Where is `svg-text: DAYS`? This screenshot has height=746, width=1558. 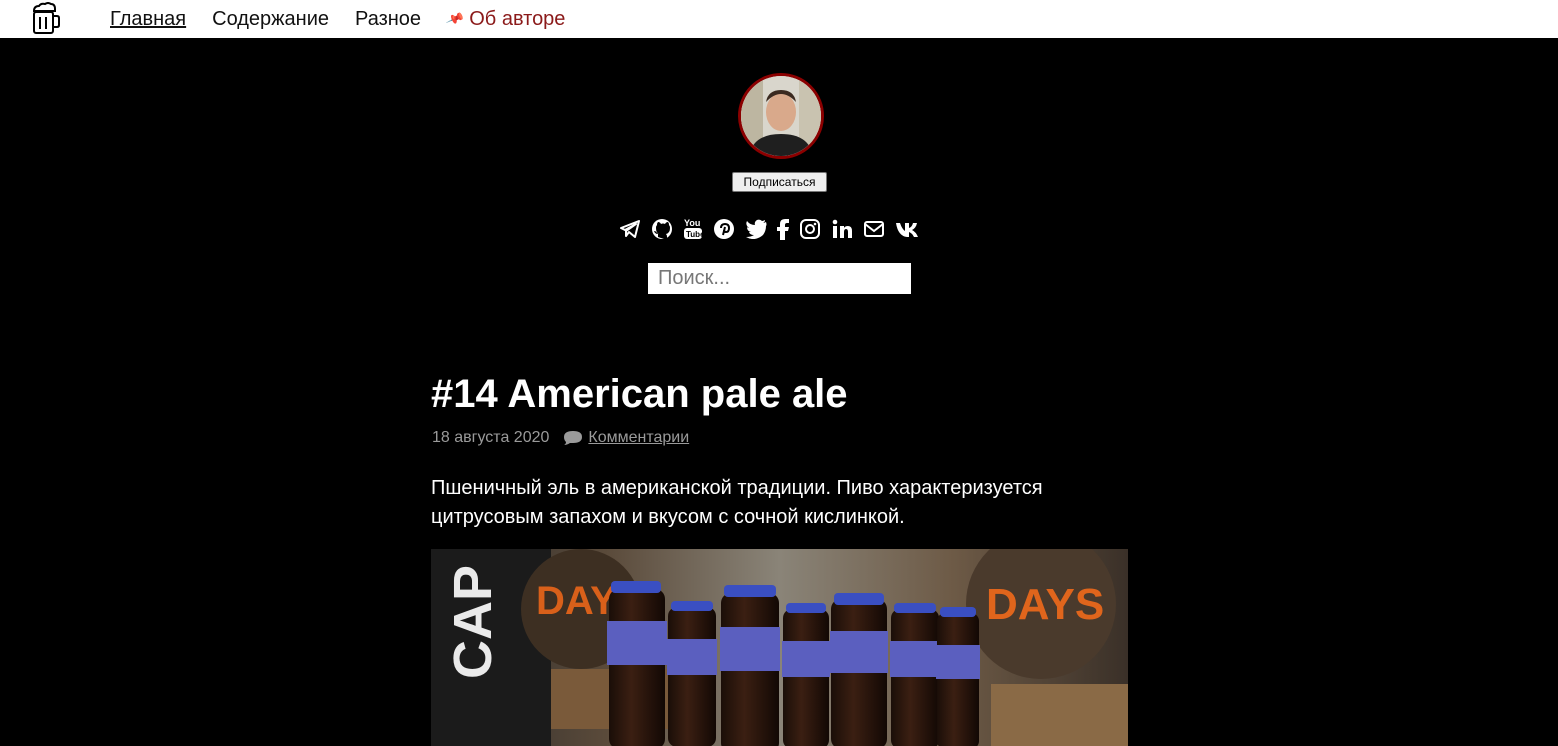 svg-text: DAYS is located at coordinates (1045, 604).